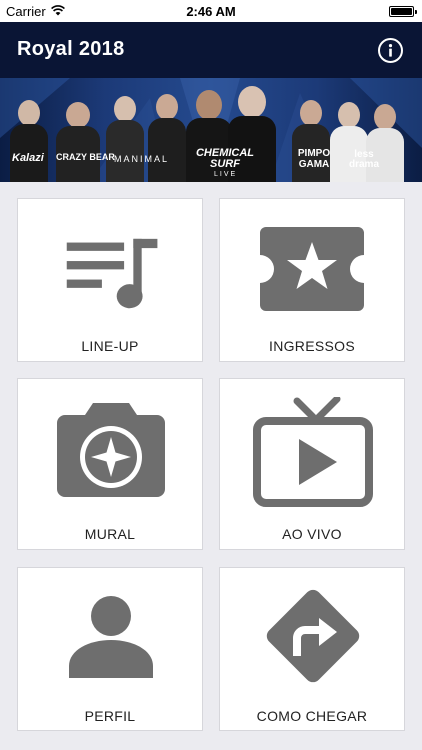 This screenshot has width=422, height=750. Describe the element at coordinates (313, 636) in the screenshot. I see `directions-sign-icon` at that location.